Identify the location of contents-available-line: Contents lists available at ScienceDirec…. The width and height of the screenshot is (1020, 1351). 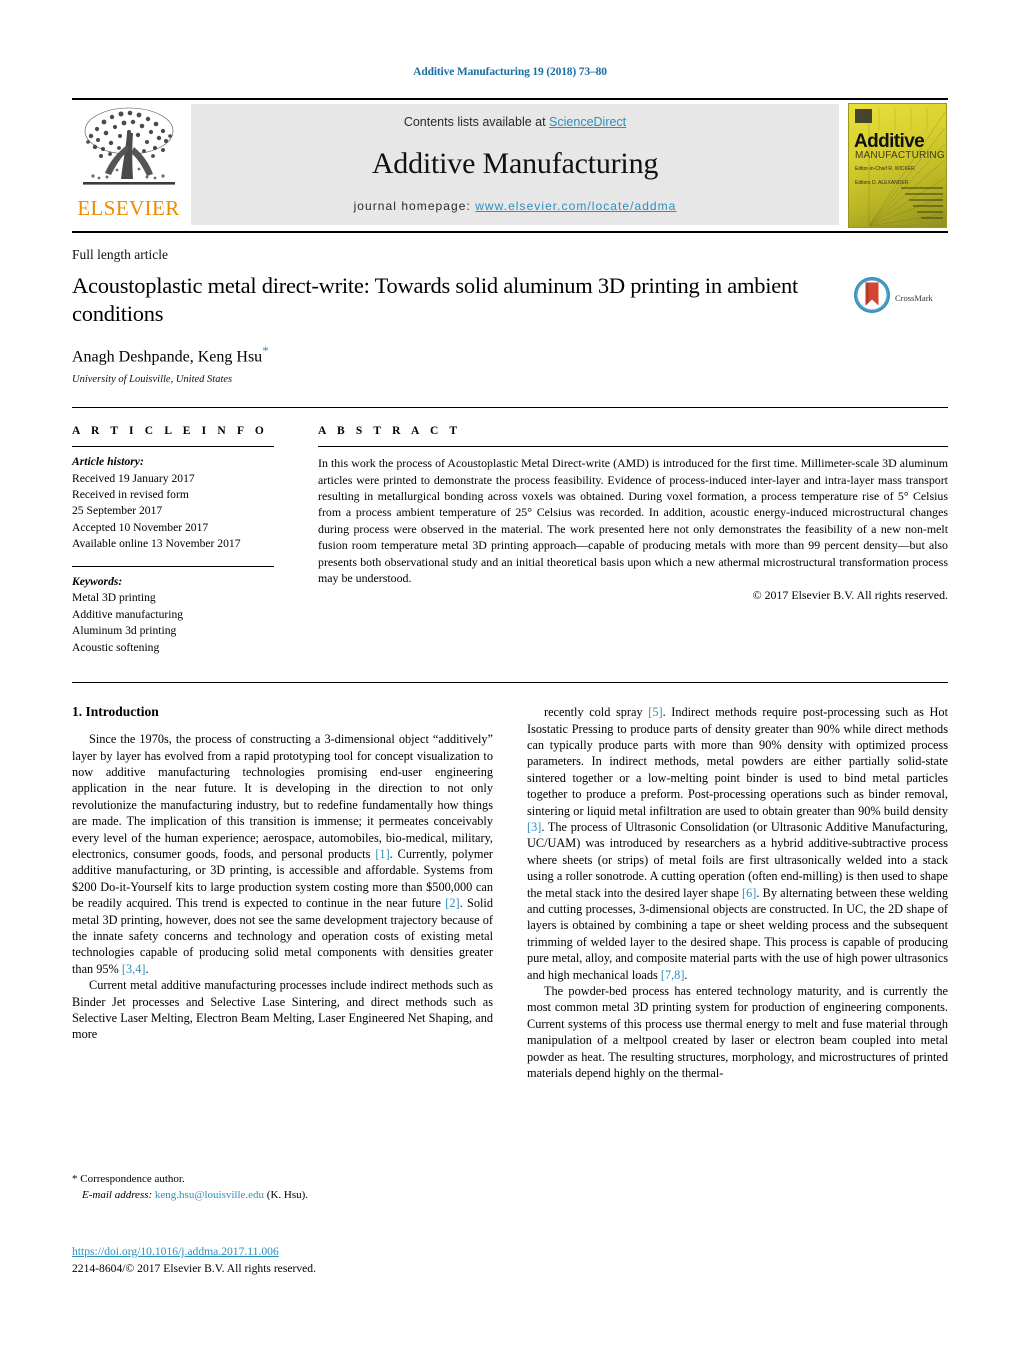
(515, 122).